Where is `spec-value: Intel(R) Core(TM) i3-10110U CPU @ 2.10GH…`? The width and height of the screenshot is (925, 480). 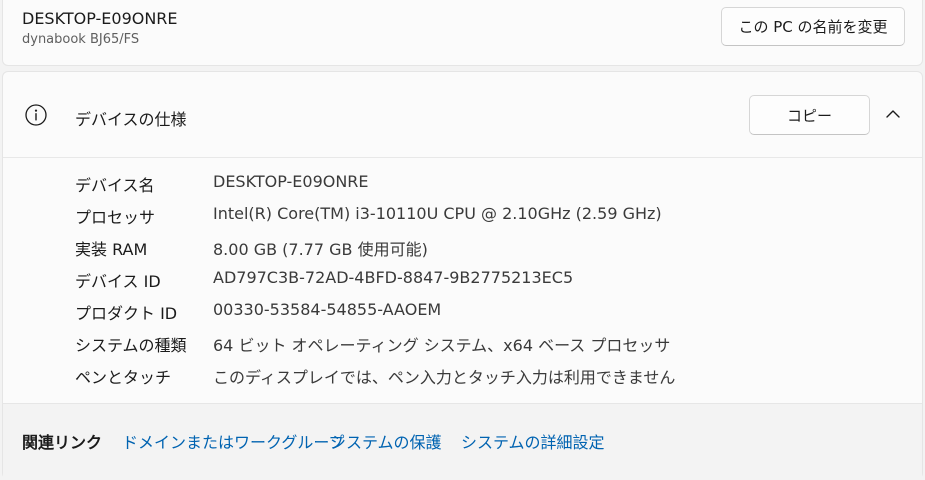
spec-value: Intel(R) Core(TM) i3-10110U CPU @ 2.10GH… is located at coordinates (437, 213).